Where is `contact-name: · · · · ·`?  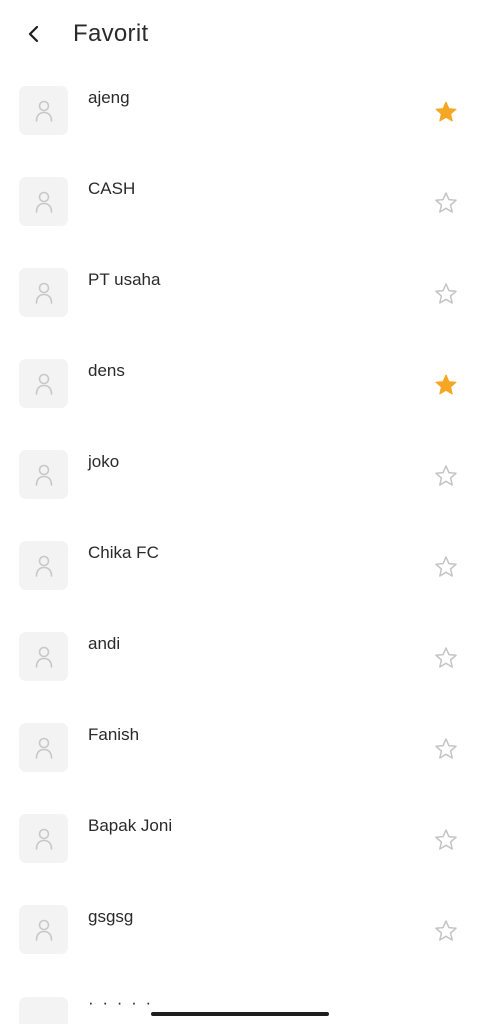 contact-name: · · · · · is located at coordinates (121, 1004).